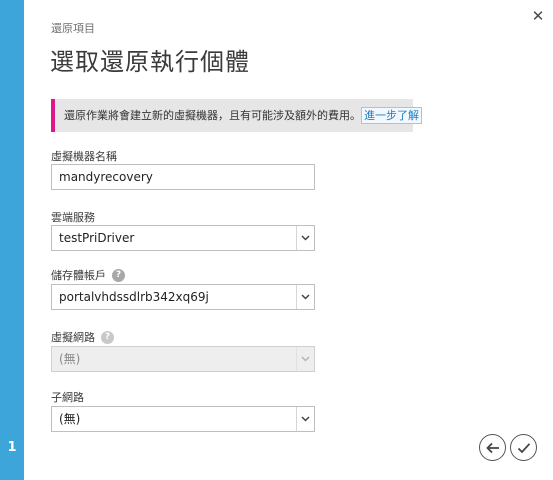 This screenshot has width=553, height=480. Describe the element at coordinates (12, 240) in the screenshot. I see `wizard-step-rail: 1` at that location.